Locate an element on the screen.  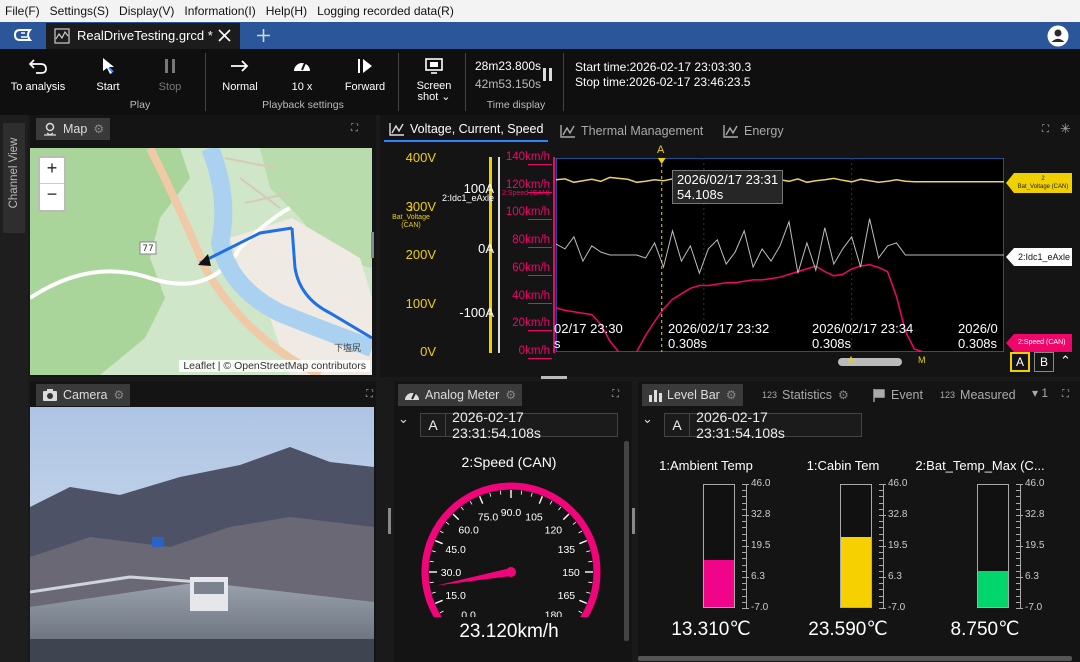
speed-channel-marker: 2:Speed (CAN) is located at coordinates (1039, 343).